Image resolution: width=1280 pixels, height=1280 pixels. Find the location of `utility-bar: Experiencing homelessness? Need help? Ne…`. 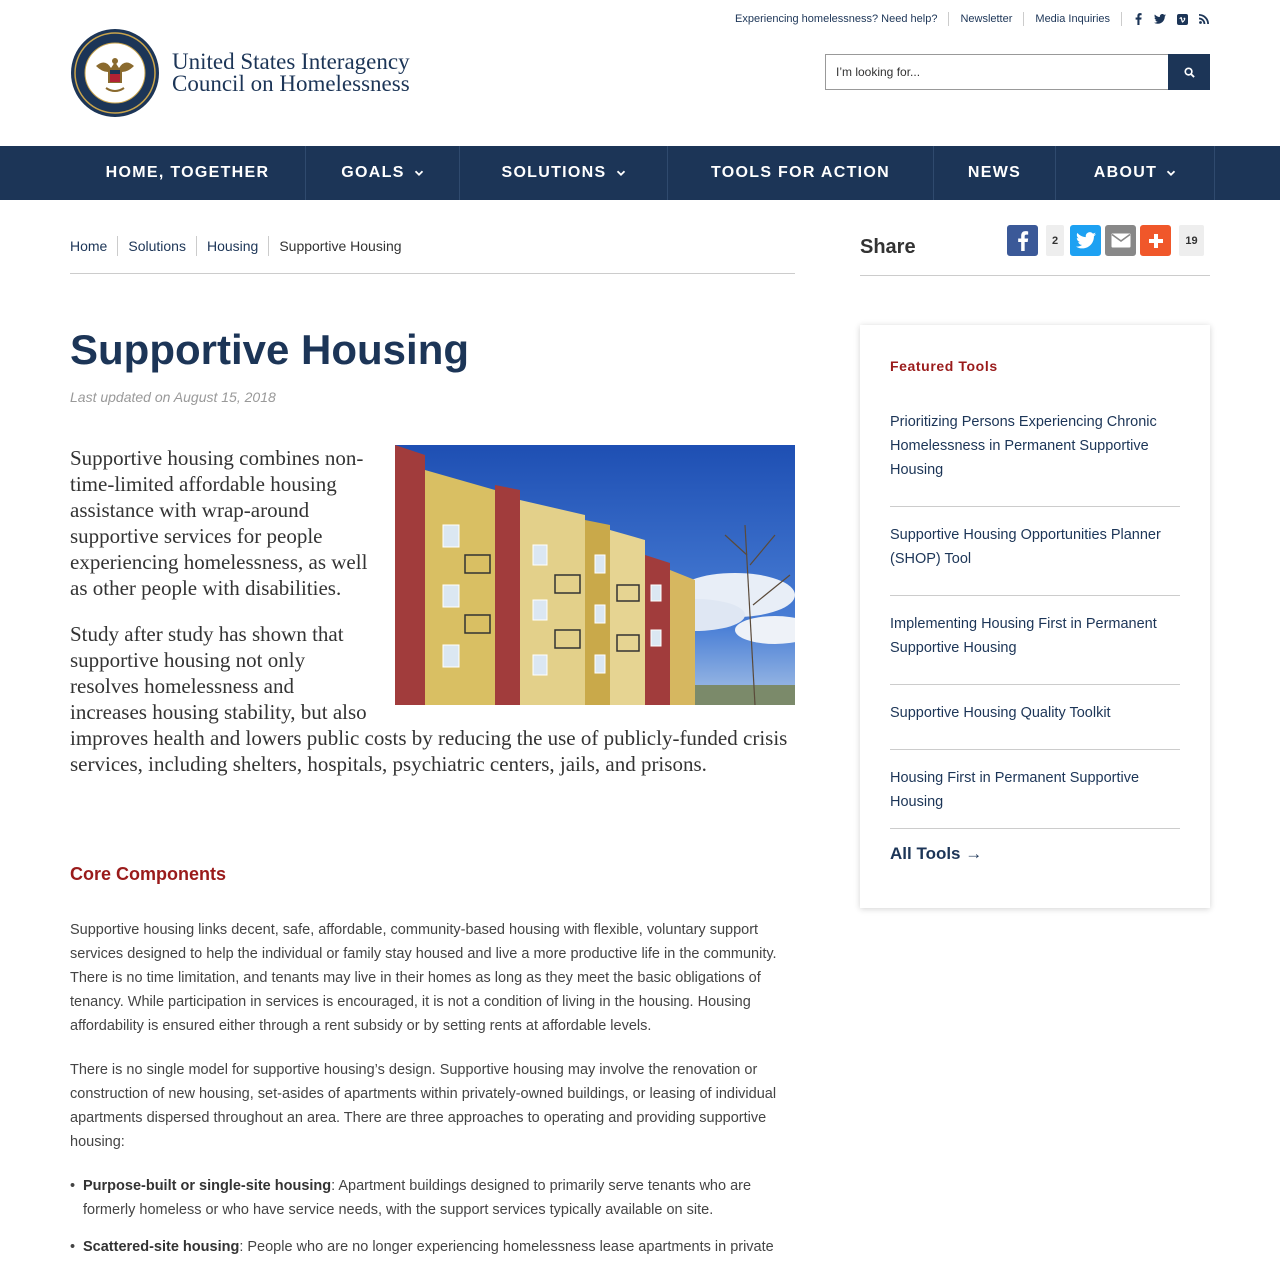

utility-bar: Experiencing homelessness? Need help? Ne… is located at coordinates (972, 19).